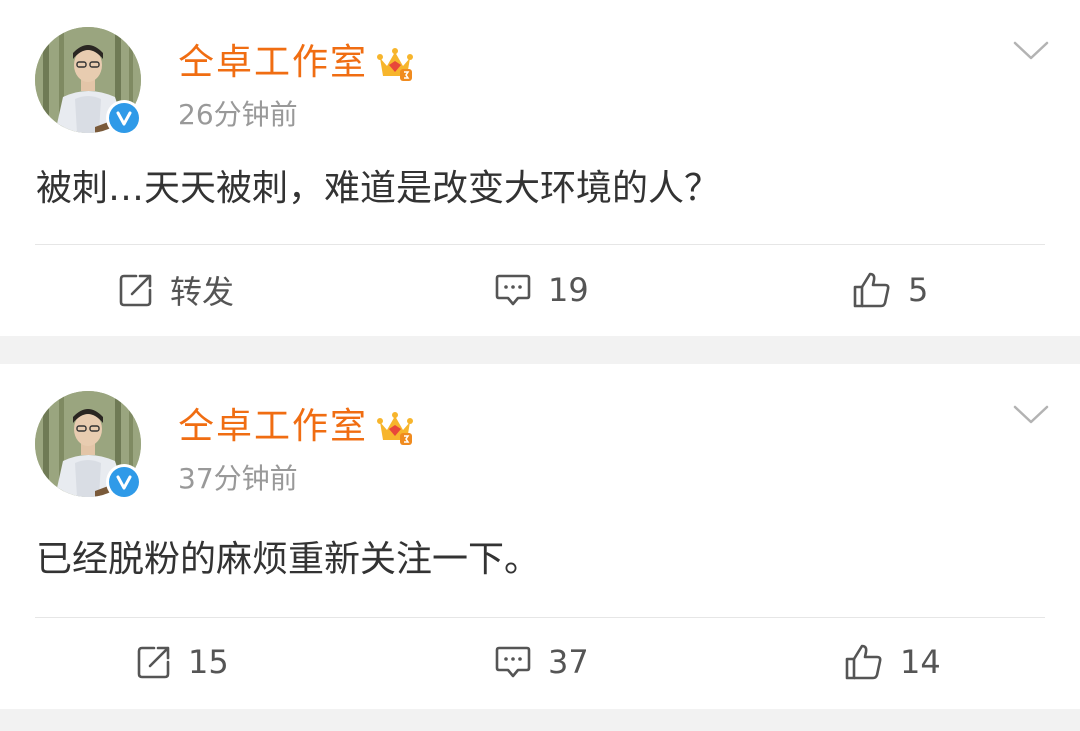 Image resolution: width=1080 pixels, height=731 pixels. Describe the element at coordinates (208, 662) in the screenshot. I see `repost-count: 15` at that location.